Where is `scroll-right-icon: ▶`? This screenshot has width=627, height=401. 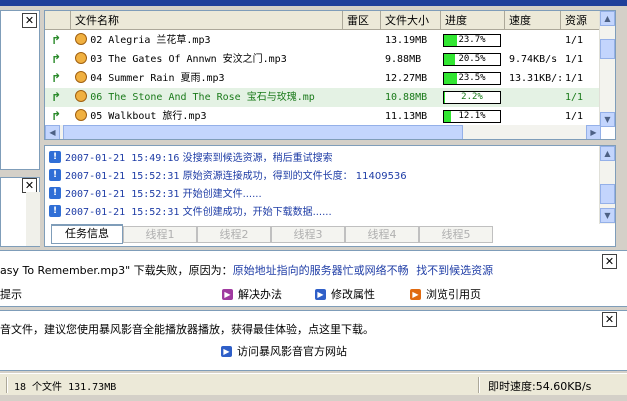
scroll-right-icon: ▶ is located at coordinates (593, 132).